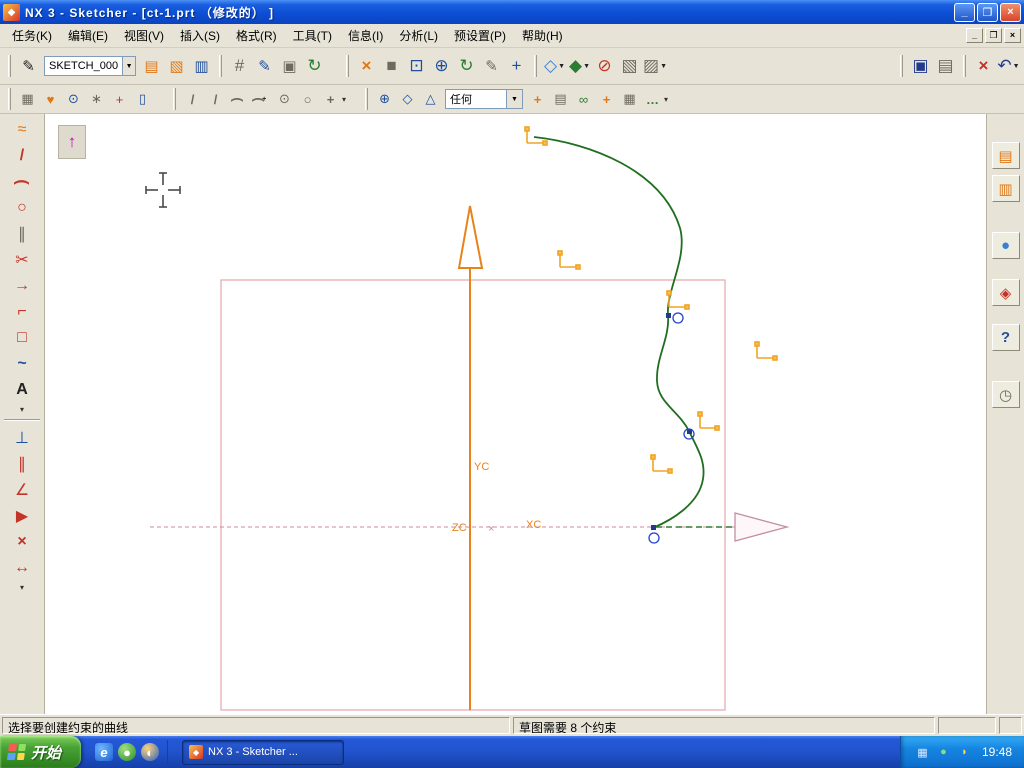  What do you see at coordinates (554, 66) in the screenshot?
I see `wireframe-view-icon: ◇ ▼` at bounding box center [554, 66].